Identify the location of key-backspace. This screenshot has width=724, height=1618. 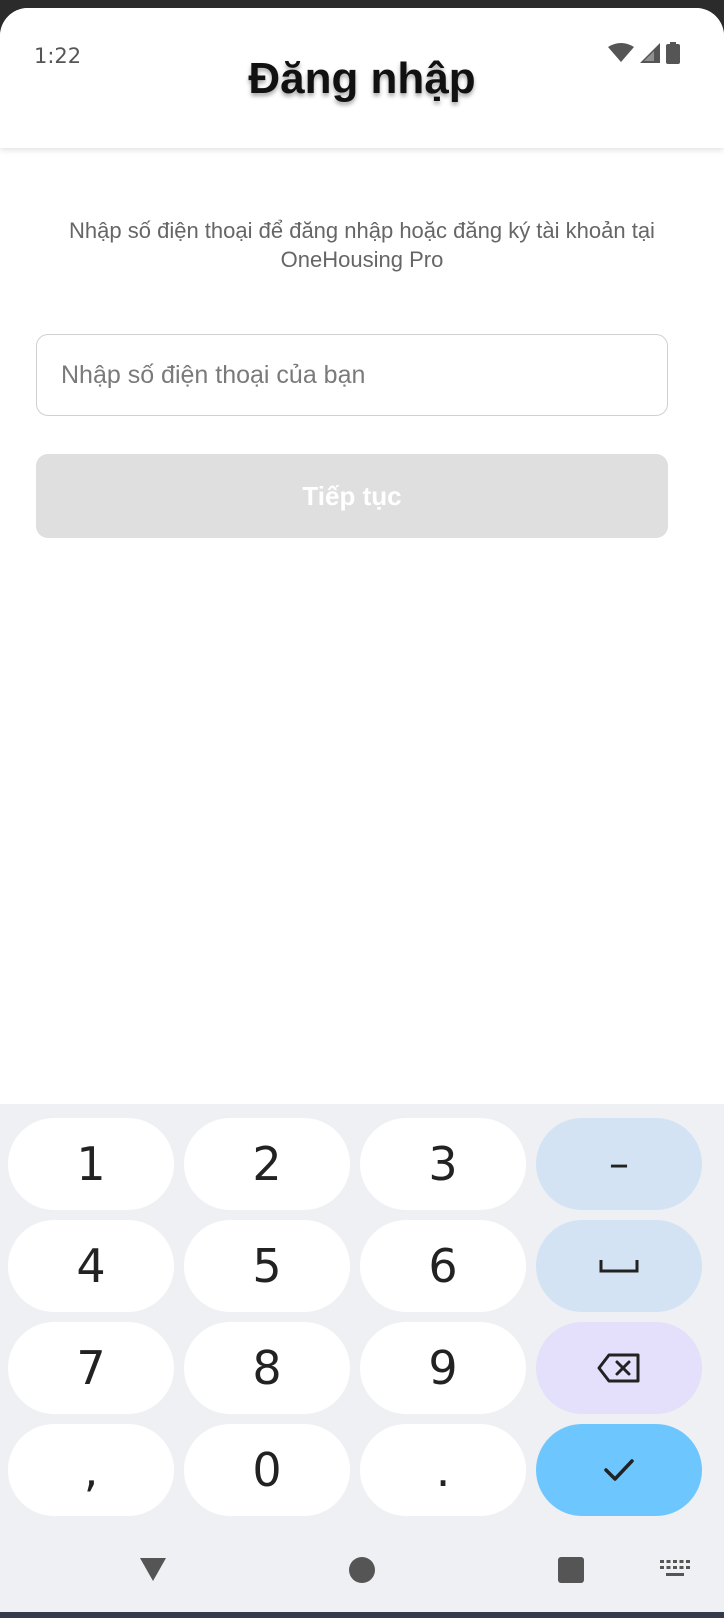
(619, 1368).